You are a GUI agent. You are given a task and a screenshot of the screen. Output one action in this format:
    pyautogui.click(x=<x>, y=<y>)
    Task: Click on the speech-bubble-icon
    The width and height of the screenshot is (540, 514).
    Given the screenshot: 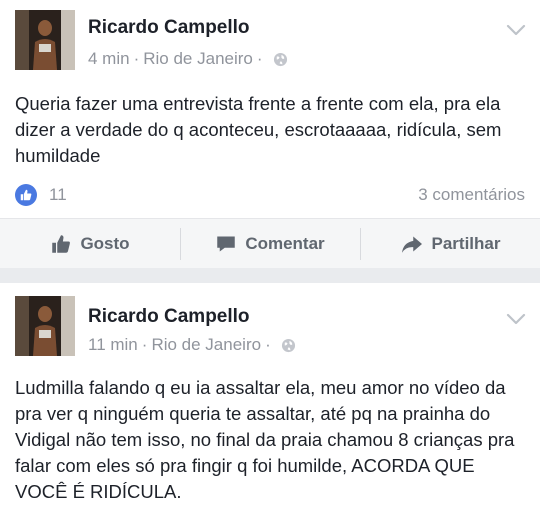 What is the action you would take?
    pyautogui.click(x=226, y=243)
    